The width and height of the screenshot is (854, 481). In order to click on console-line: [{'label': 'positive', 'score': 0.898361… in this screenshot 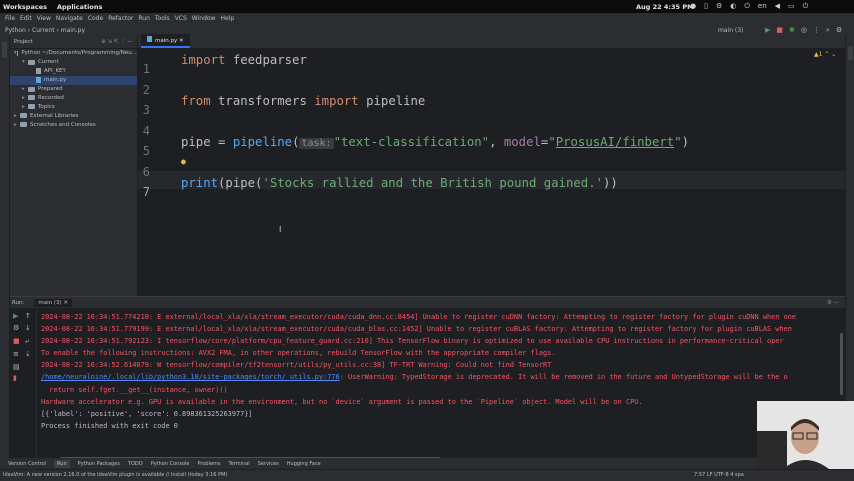, I will do `click(147, 413)`.